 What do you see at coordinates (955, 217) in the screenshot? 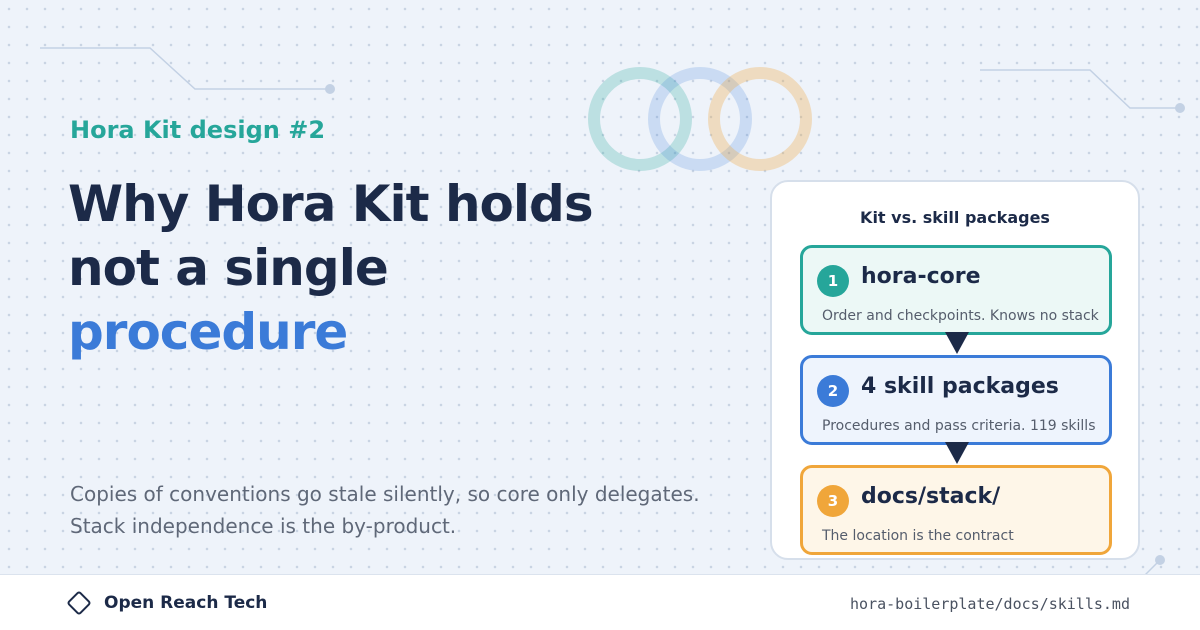
I see `panel-title: Kit vs. skill packages` at bounding box center [955, 217].